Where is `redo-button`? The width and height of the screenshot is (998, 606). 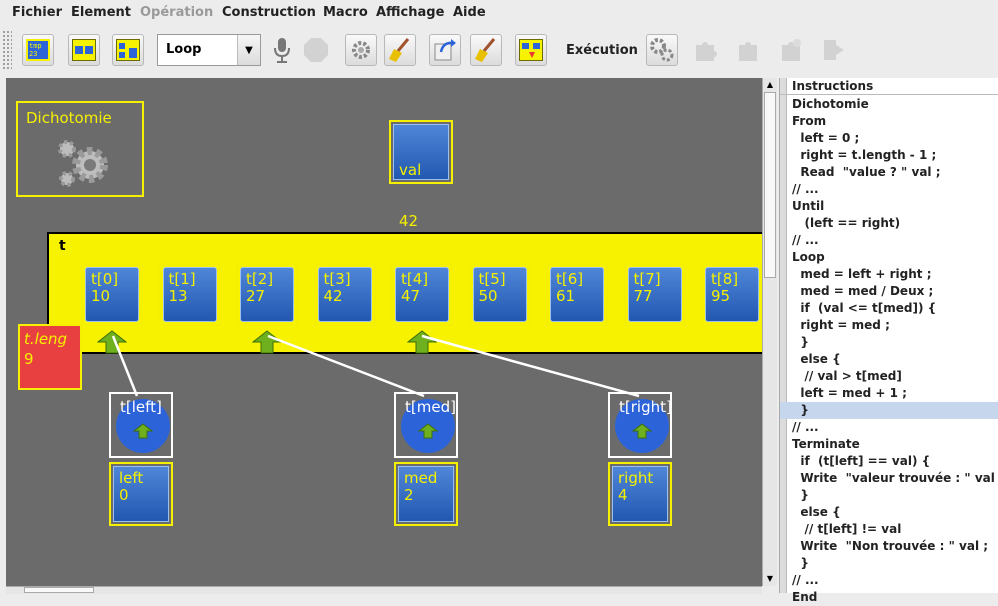 redo-button is located at coordinates (445, 50).